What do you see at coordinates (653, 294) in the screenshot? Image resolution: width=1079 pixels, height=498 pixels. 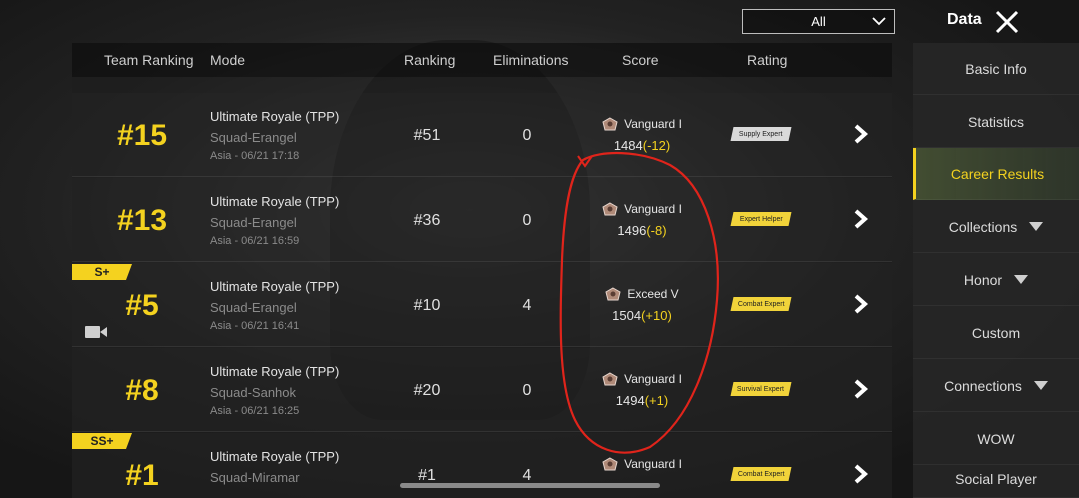 I see `tier-name: Exceed V` at bounding box center [653, 294].